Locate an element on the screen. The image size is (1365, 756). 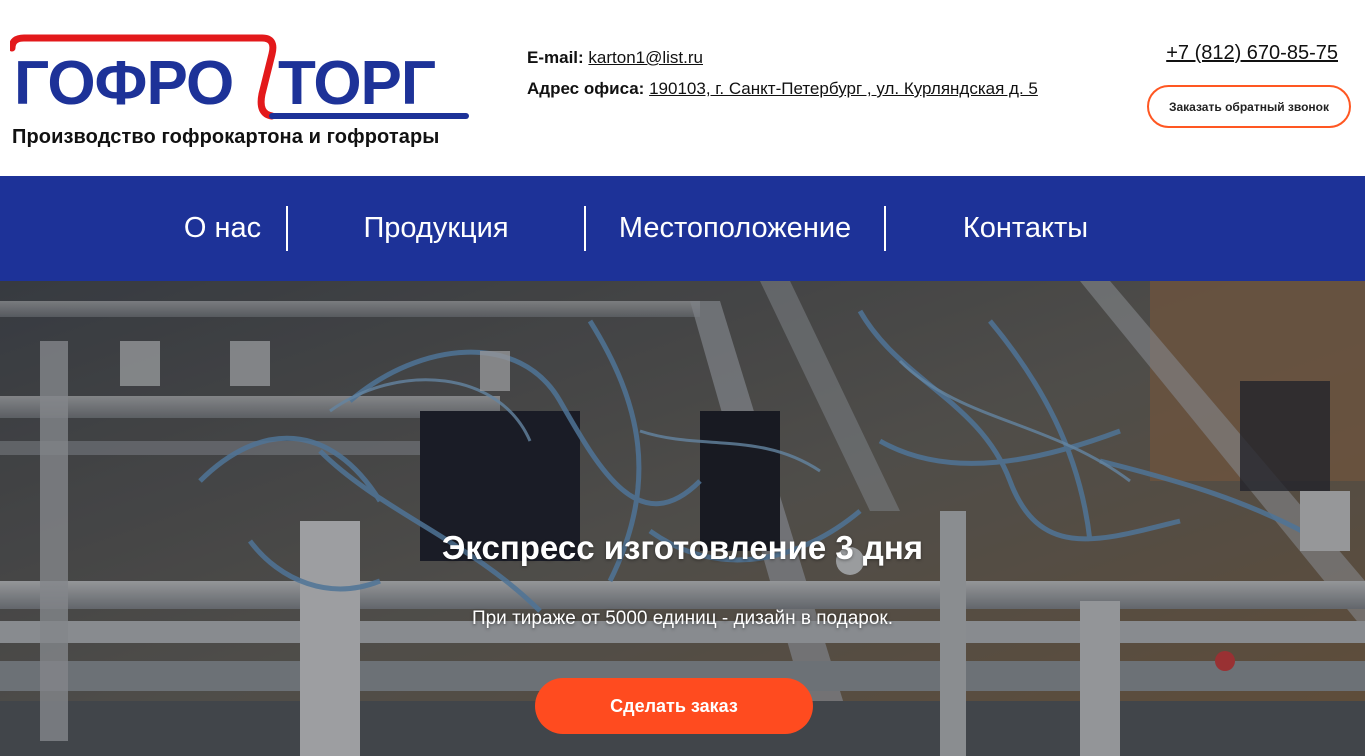
logo-text-left: ГОФРО is located at coordinates (123, 83).